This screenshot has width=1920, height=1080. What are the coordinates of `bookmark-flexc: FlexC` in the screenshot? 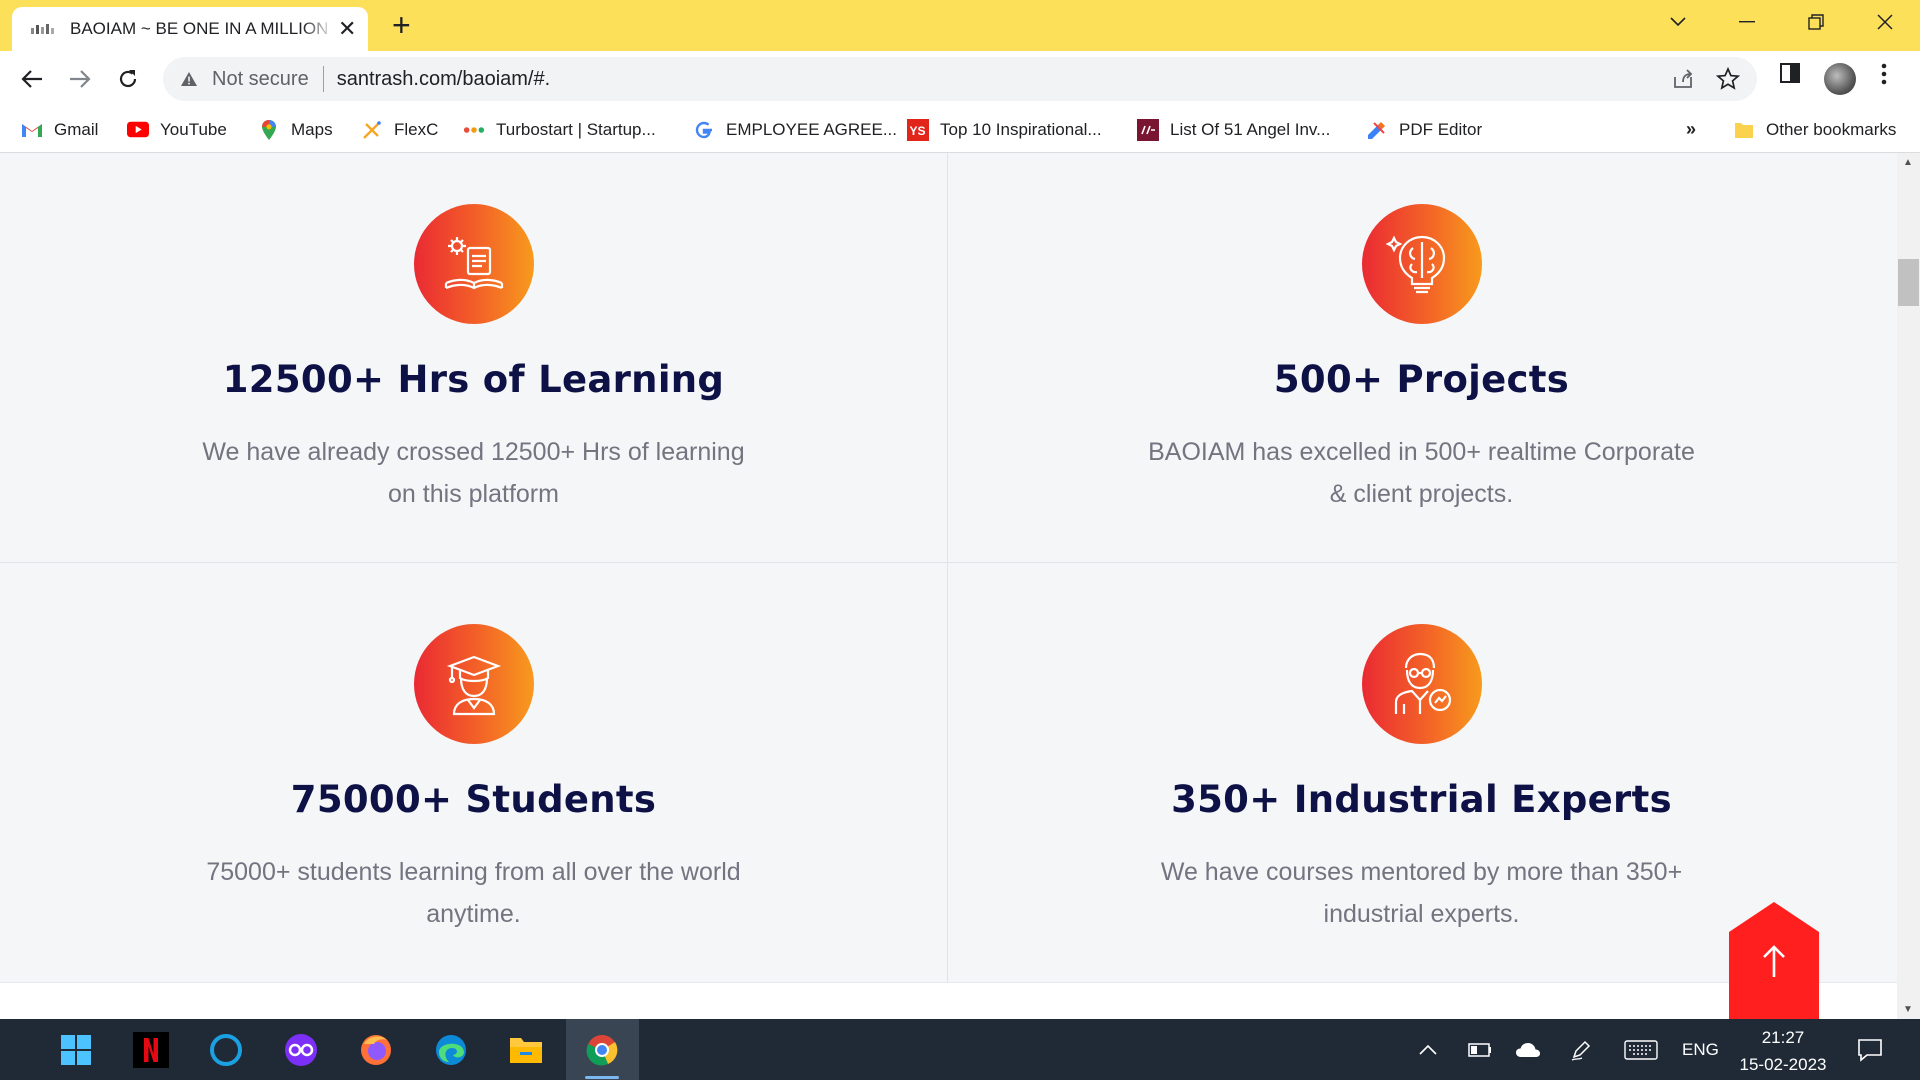 It's located at (399, 129).